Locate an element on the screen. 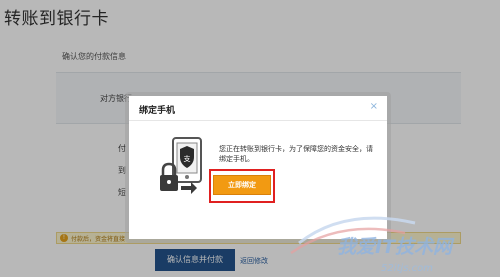 This screenshot has width=500, height=277. bind-now-button: 立即绑定 is located at coordinates (242, 185).